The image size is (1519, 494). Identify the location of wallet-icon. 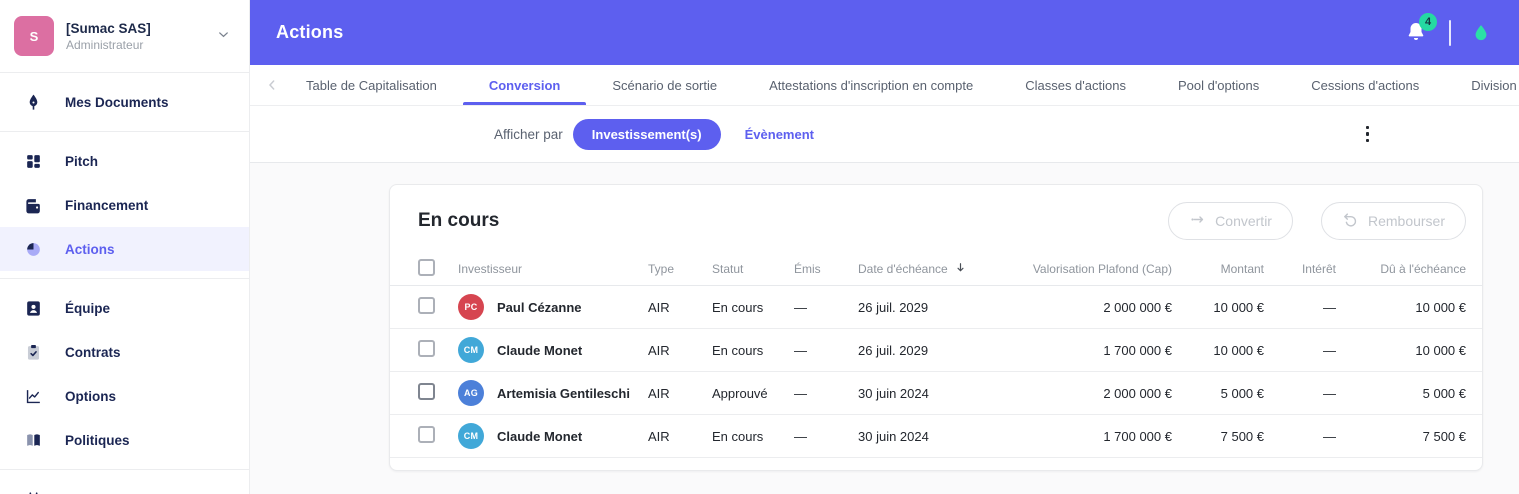
(33, 205).